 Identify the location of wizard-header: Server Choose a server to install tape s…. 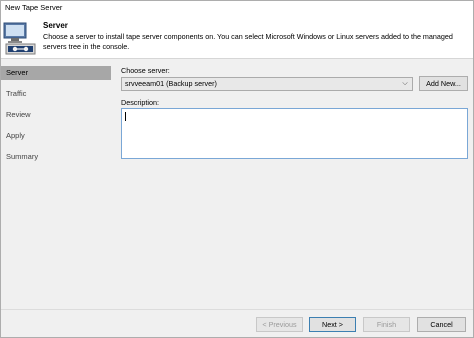
(237, 38).